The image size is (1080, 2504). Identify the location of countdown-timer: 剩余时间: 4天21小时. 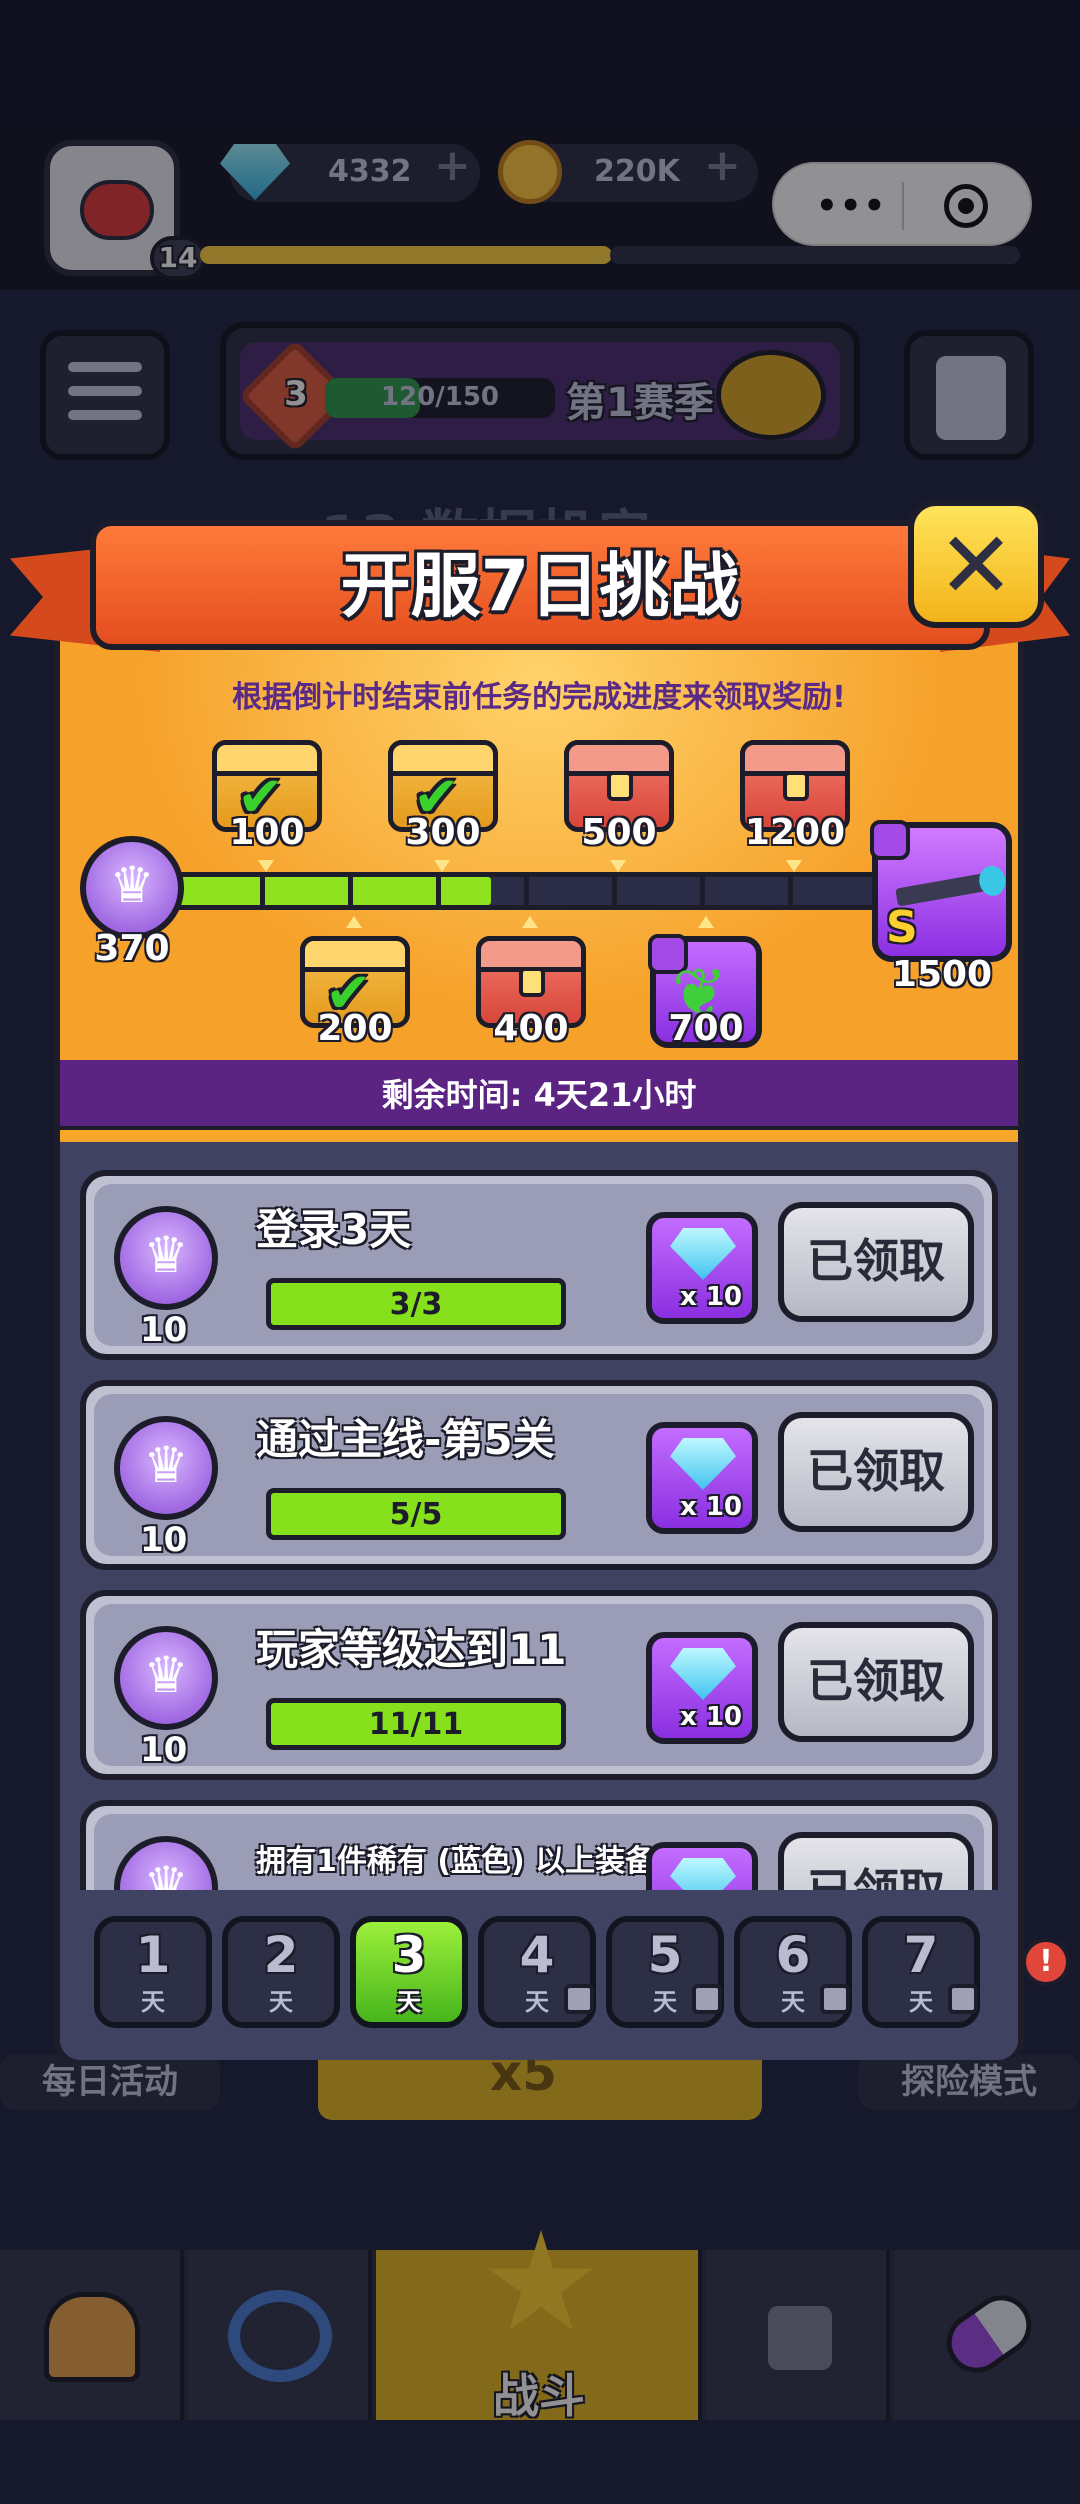
(539, 1095).